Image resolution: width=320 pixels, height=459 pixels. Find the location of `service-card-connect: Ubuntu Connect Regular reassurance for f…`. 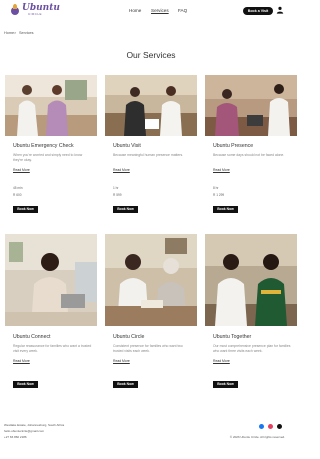

service-card-connect: Ubuntu Connect Regular reassurance for f… is located at coordinates (51, 313).